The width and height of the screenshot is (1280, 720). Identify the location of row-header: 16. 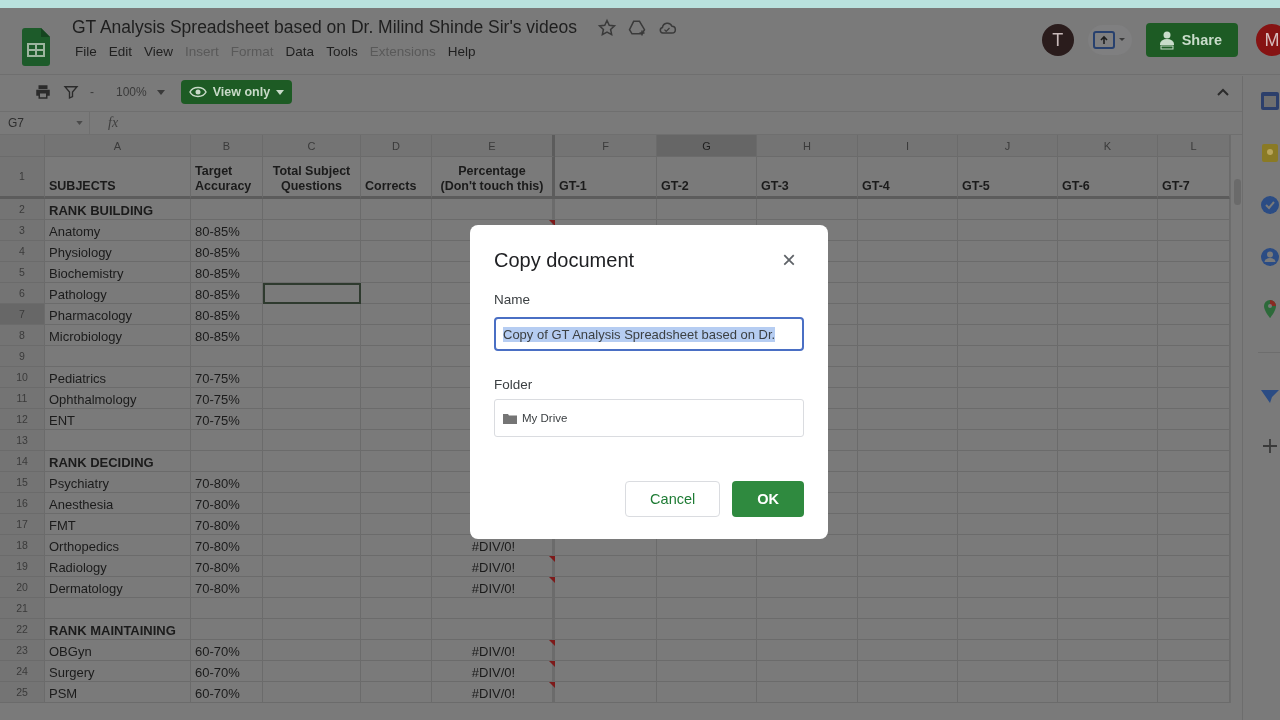
(22, 503).